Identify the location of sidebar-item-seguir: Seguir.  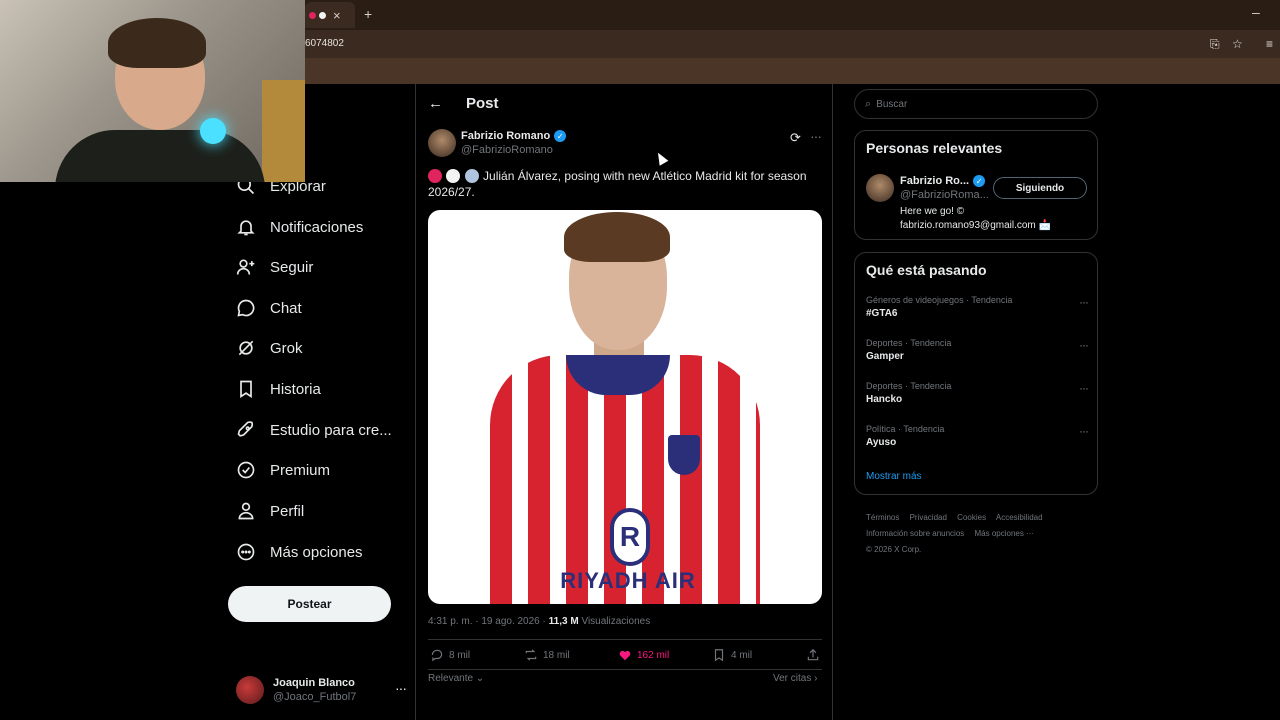
(274, 267).